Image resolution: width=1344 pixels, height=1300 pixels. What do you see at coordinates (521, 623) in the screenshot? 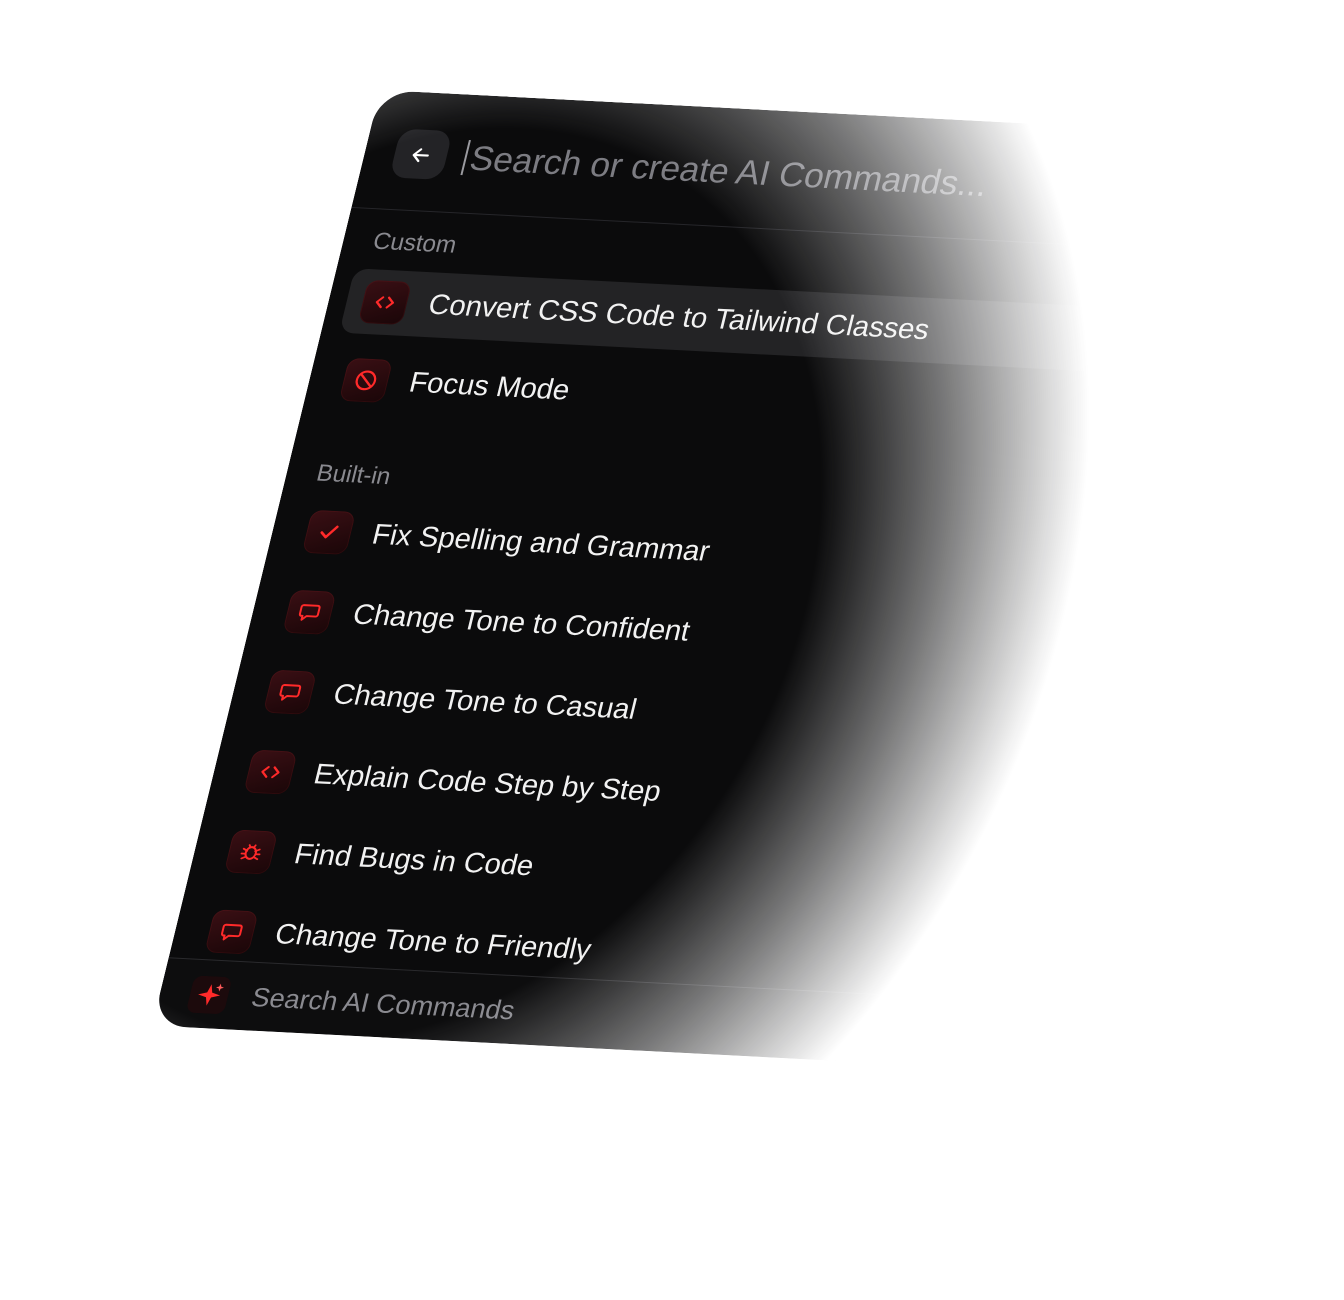
I see `command-label: Change Tone to Confident` at bounding box center [521, 623].